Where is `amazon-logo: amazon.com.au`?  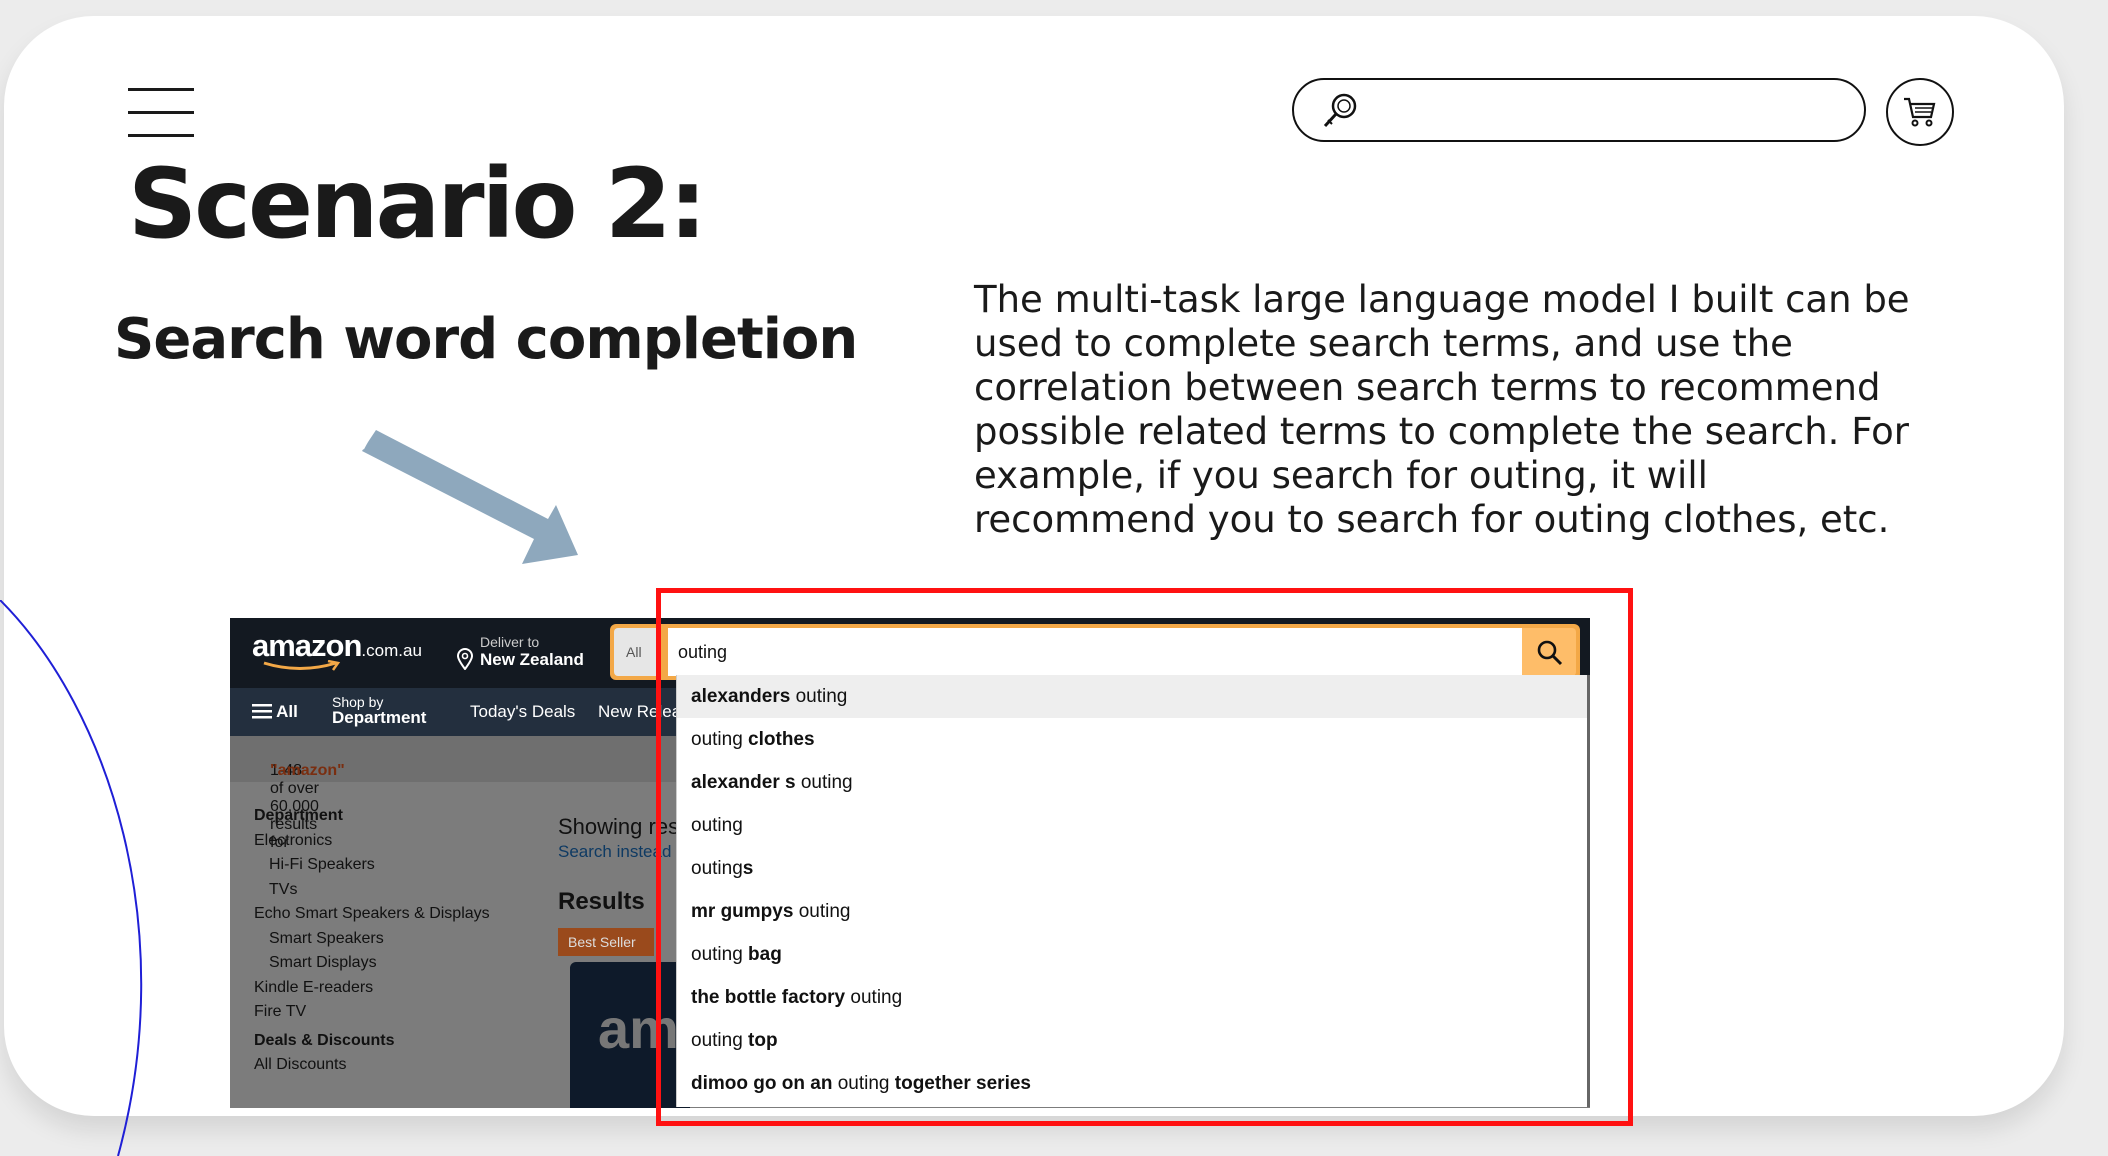 amazon-logo: amazon.com.au is located at coordinates (337, 649).